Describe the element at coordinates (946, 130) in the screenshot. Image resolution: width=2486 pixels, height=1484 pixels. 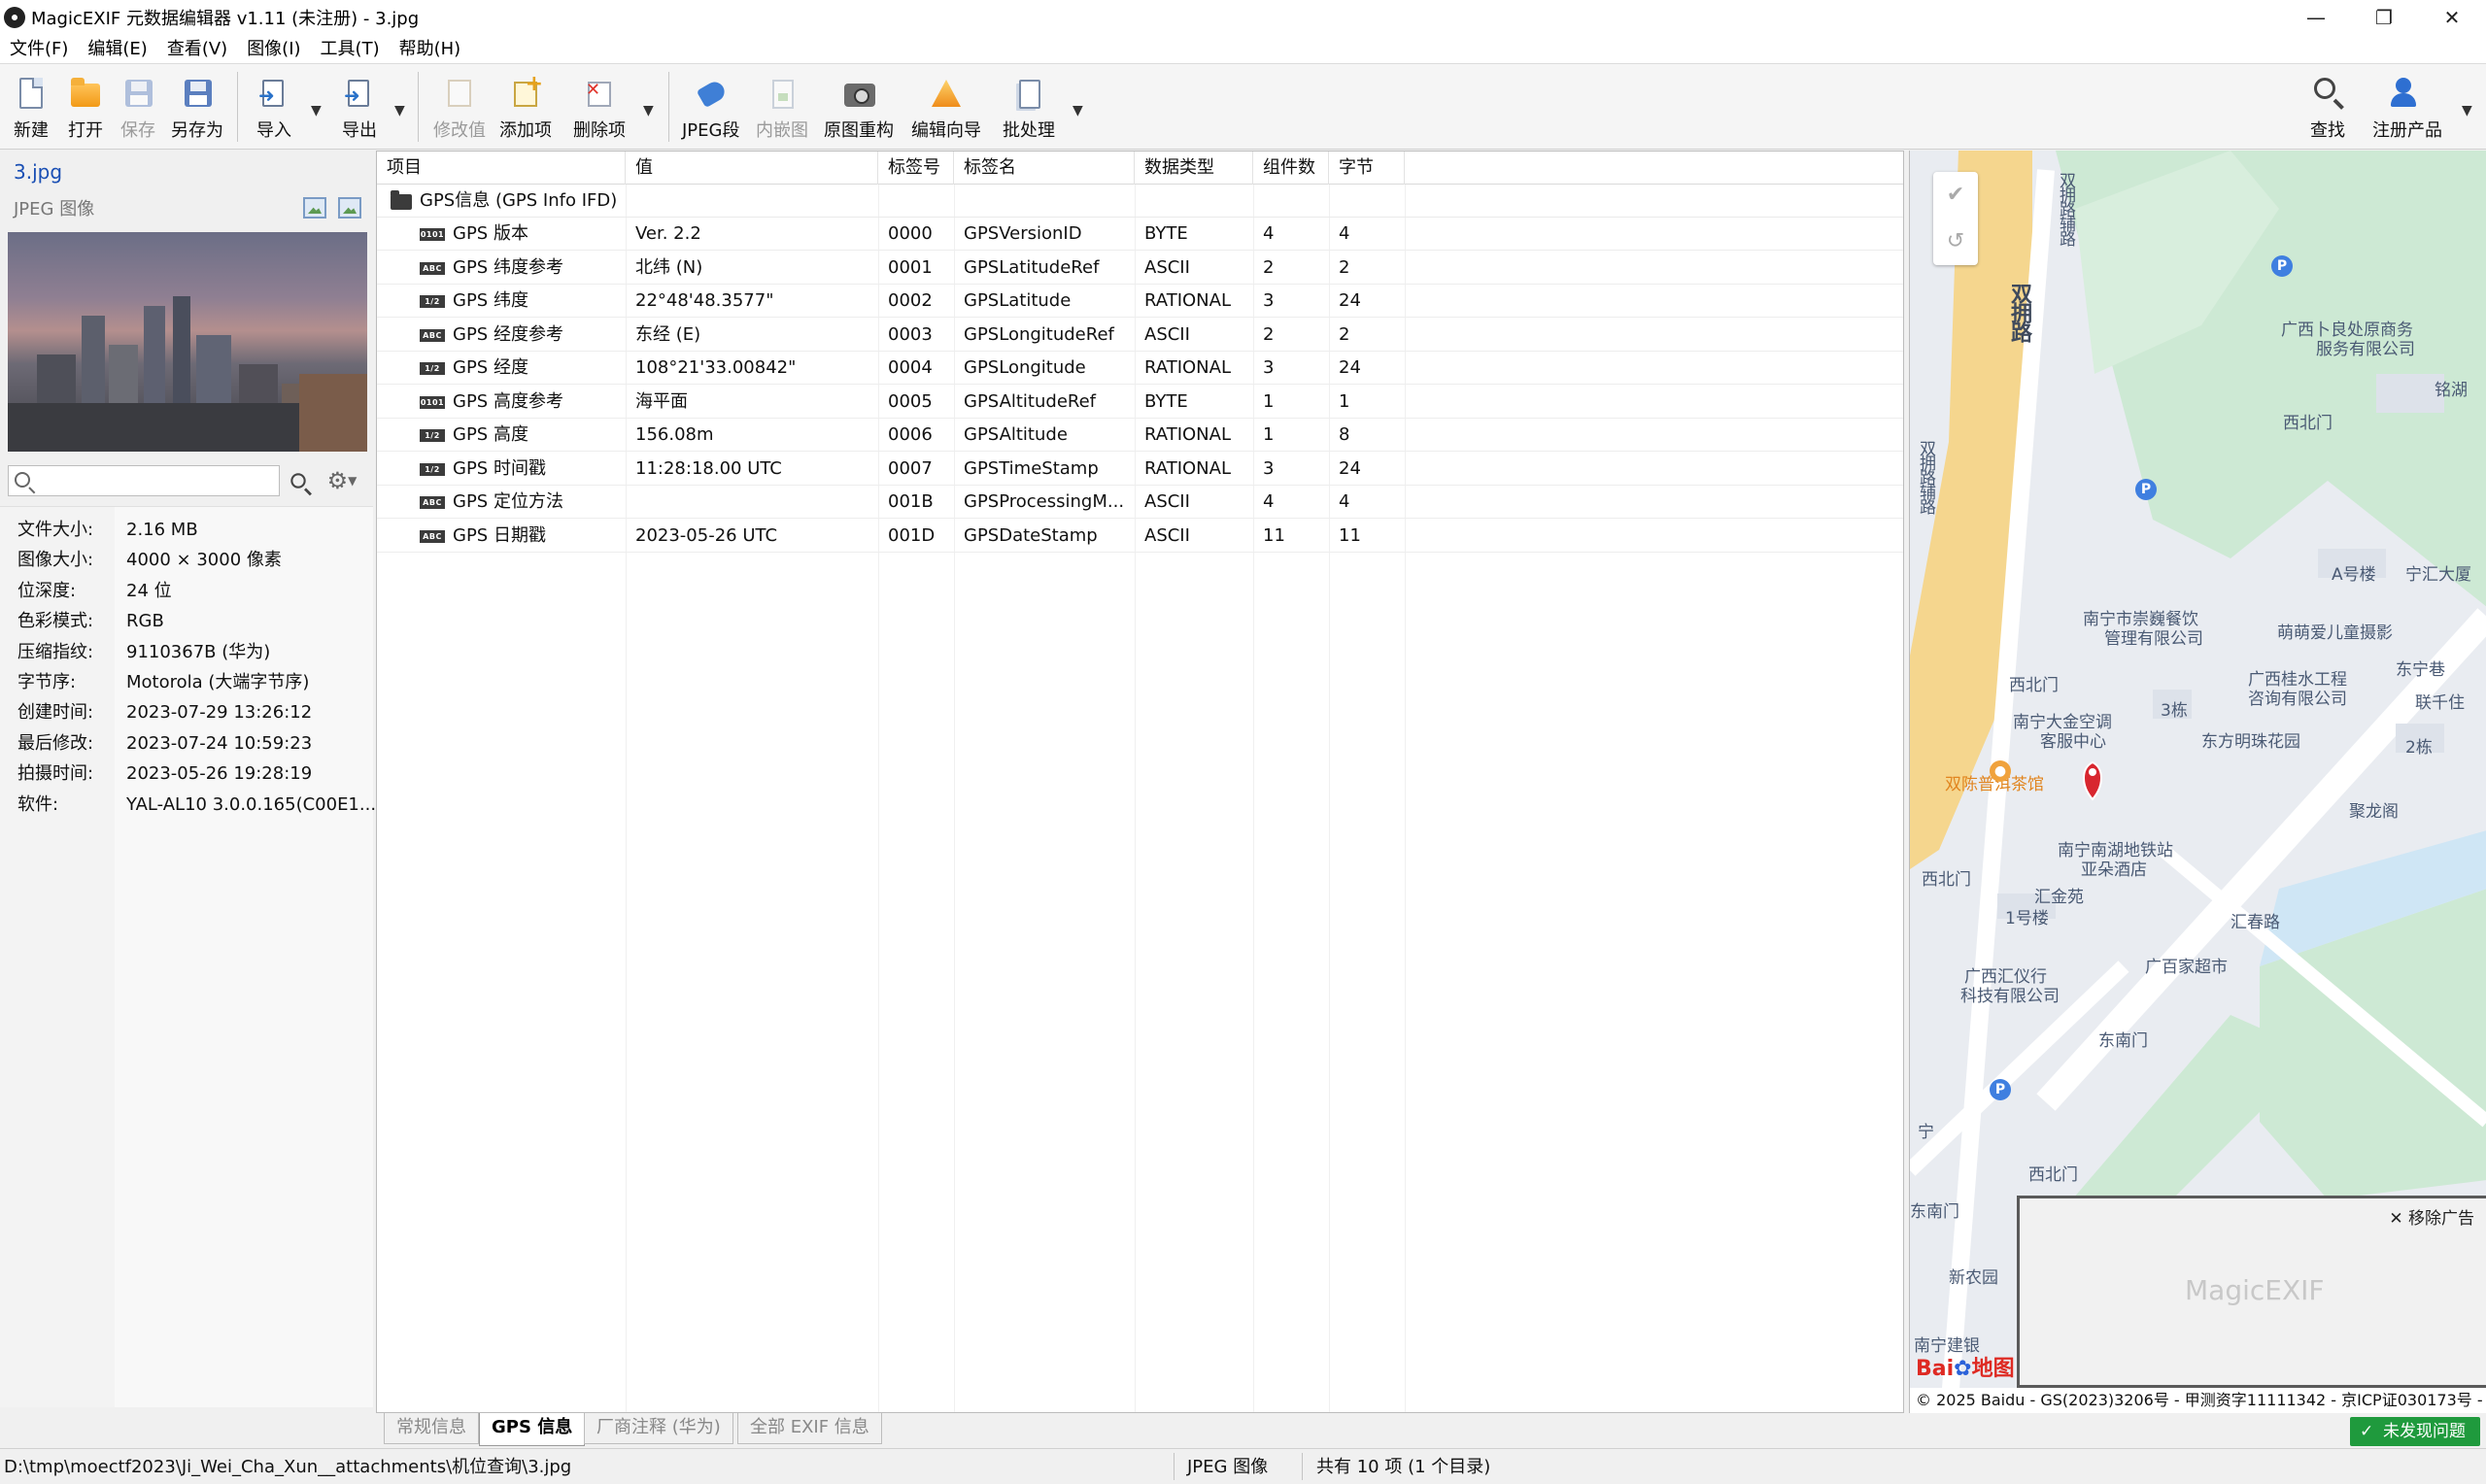
I see `edit-wizard-label: 编辑向导` at that location.